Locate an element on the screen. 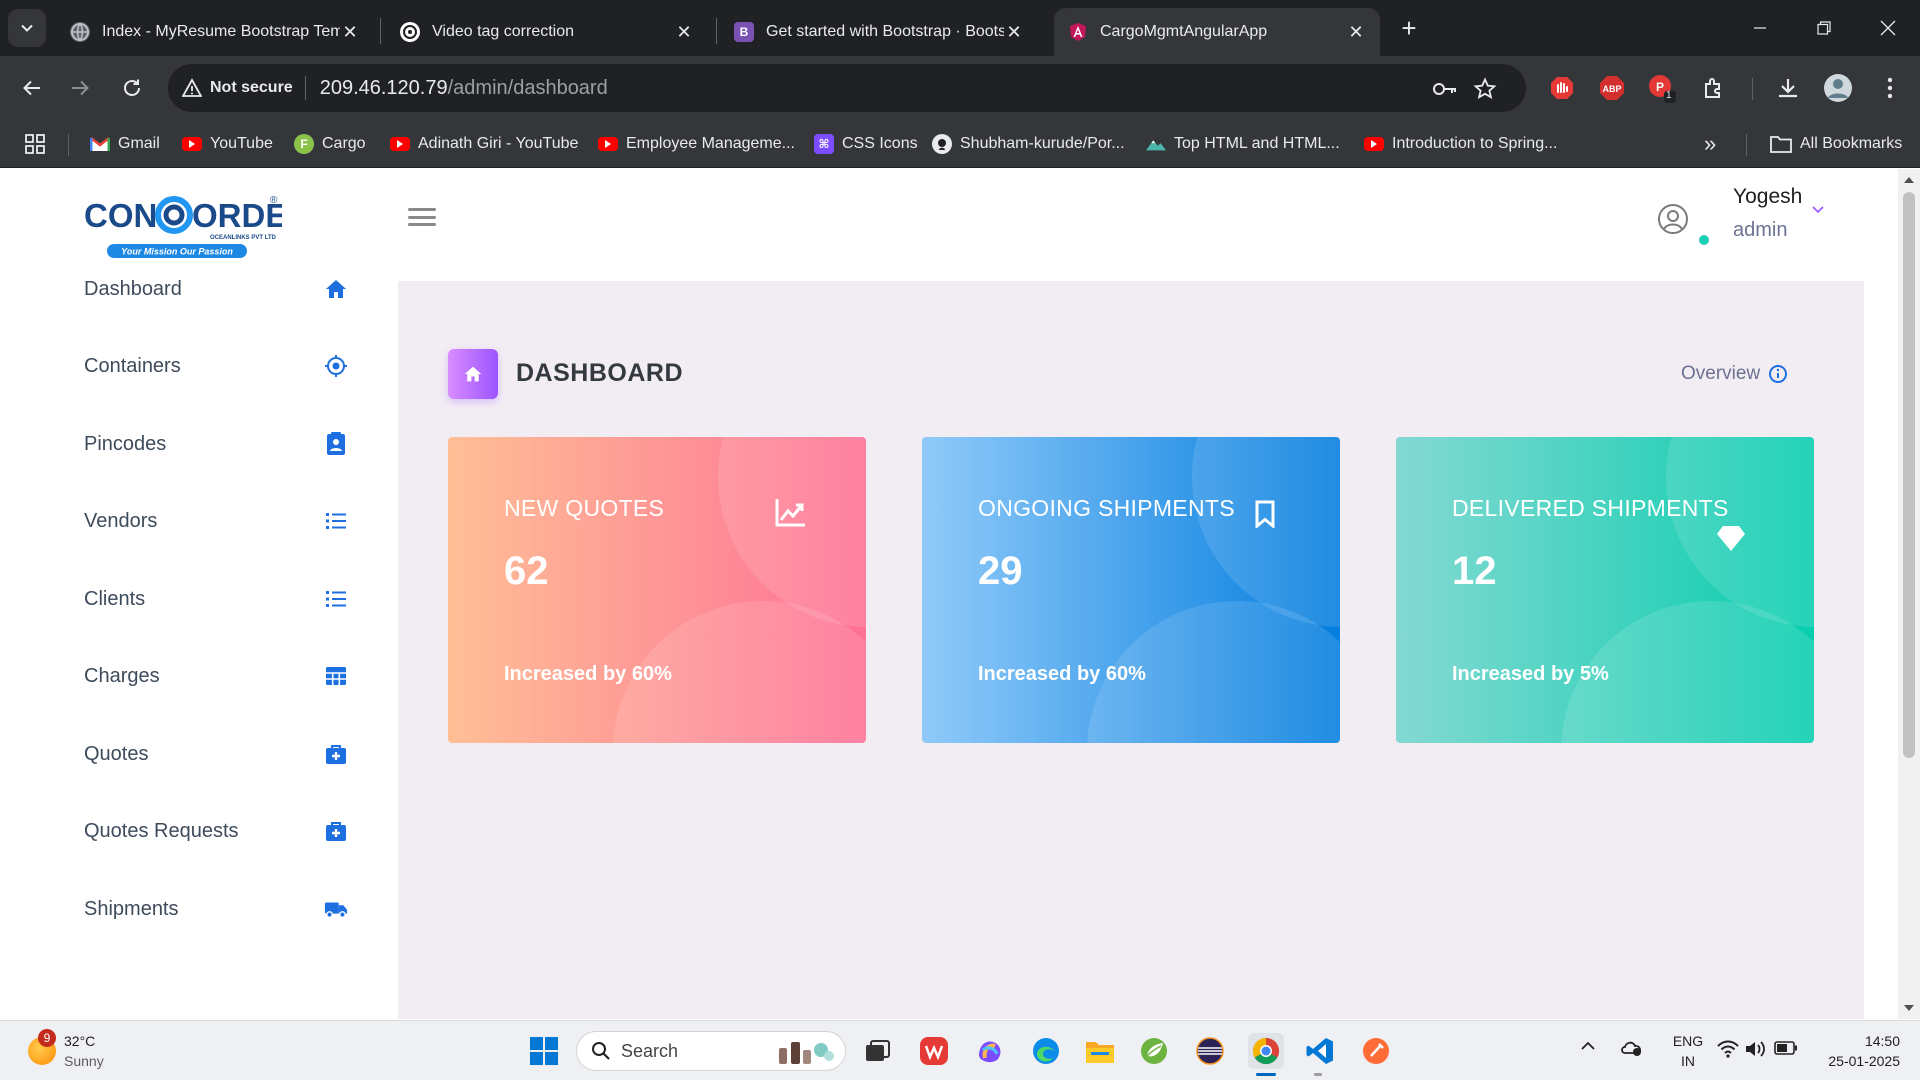 This screenshot has height=1080, width=1920. scrollbar-thumb is located at coordinates (1909, 475).